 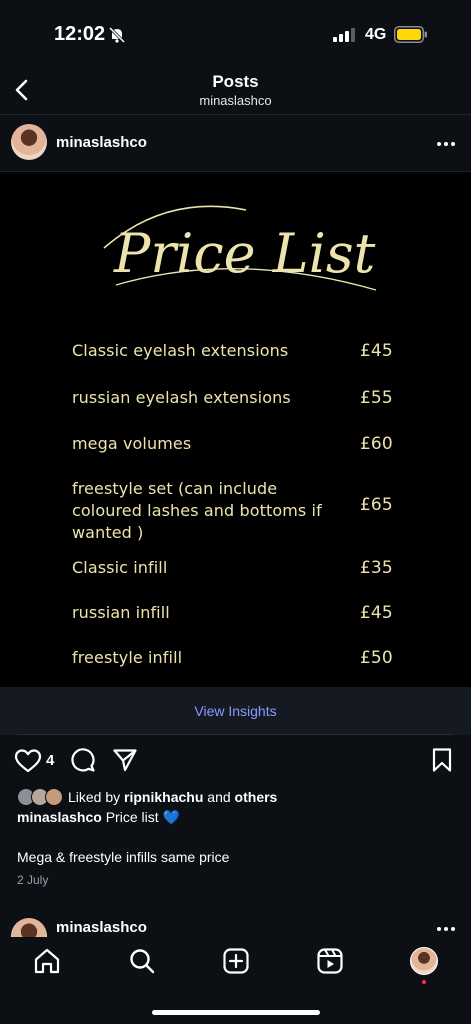 What do you see at coordinates (219, 797) in the screenshot?
I see `liked-by-and: and` at bounding box center [219, 797].